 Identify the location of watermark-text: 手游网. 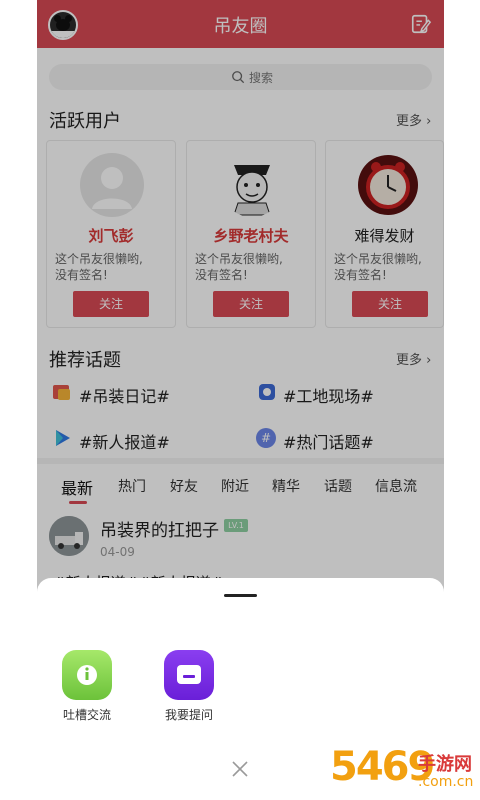
(445, 764).